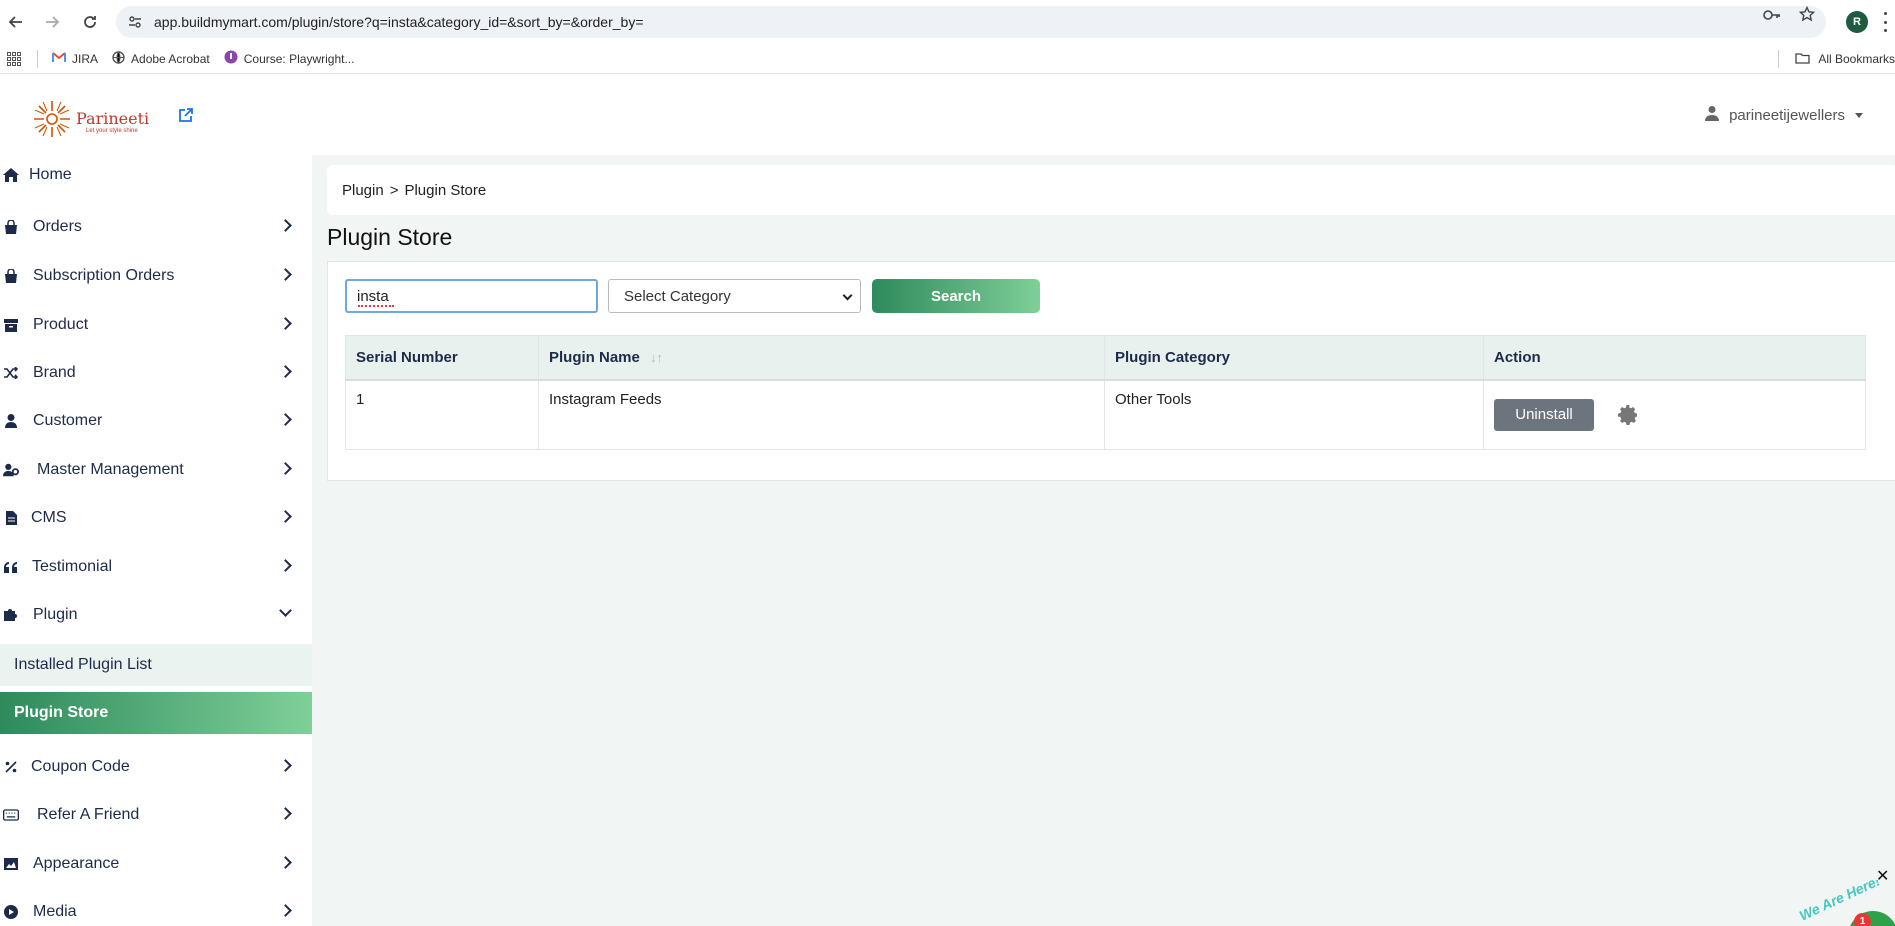  Describe the element at coordinates (1807, 16) in the screenshot. I see `bookmark-star-icon` at that location.